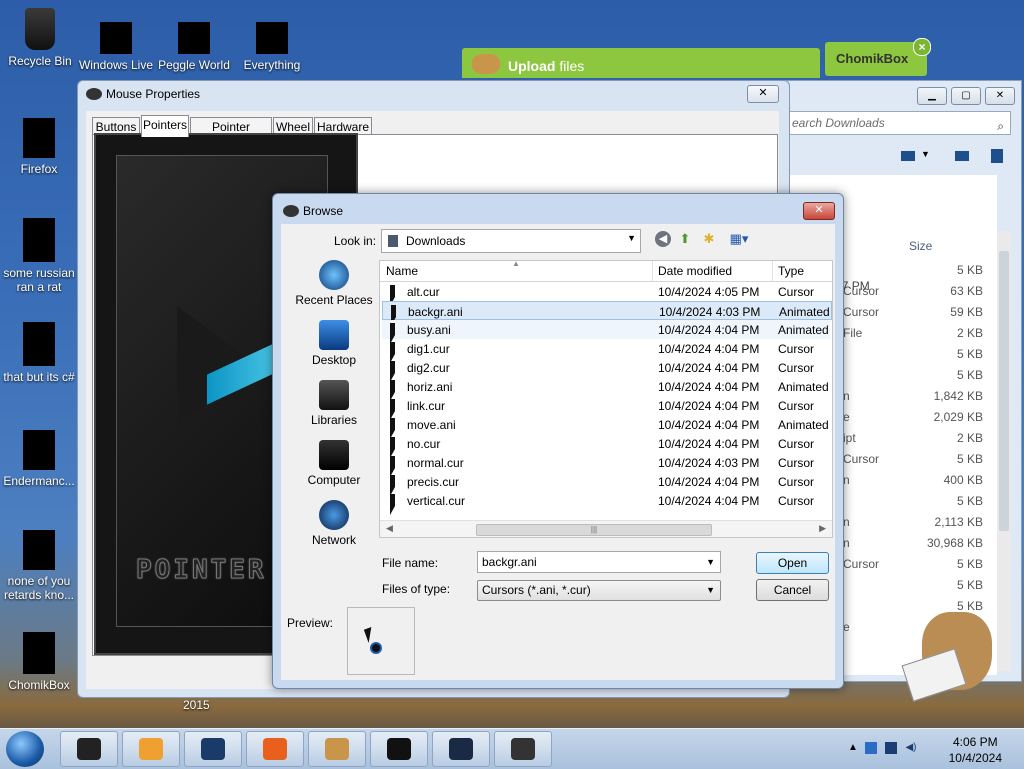  Describe the element at coordinates (25, 749) in the screenshot. I see `start-button` at that location.